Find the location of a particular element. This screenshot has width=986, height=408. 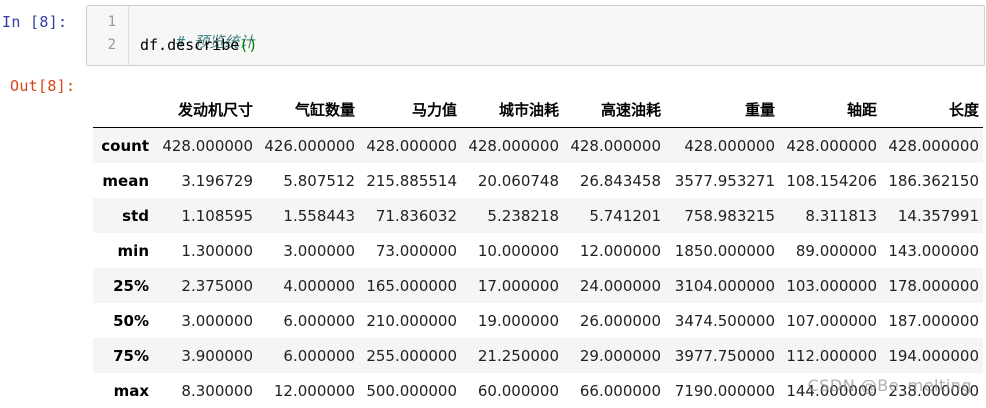

table-cell: 71.836032 is located at coordinates (416, 215).